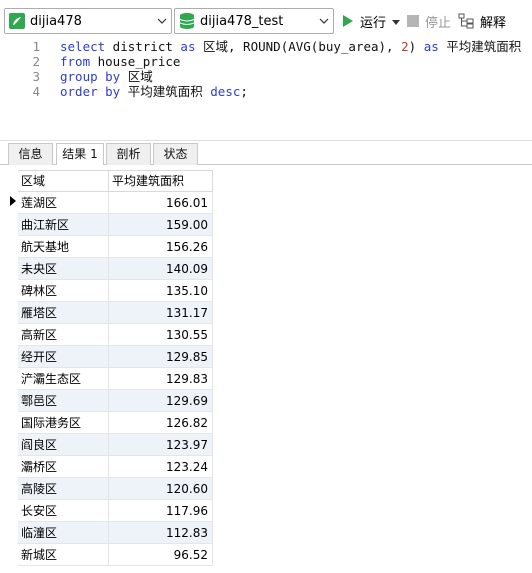 The width and height of the screenshot is (532, 573). Describe the element at coordinates (80, 154) in the screenshot. I see `tab-result-1: 结果 1` at that location.